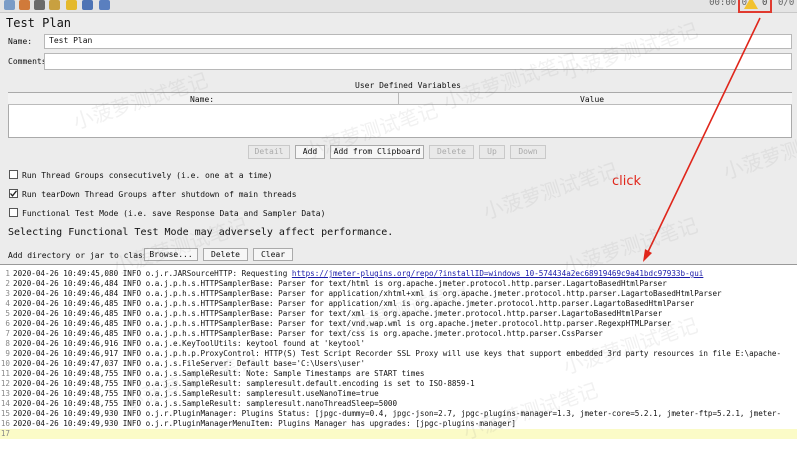  What do you see at coordinates (5, 423) in the screenshot?
I see `line-number: 16` at bounding box center [5, 423].